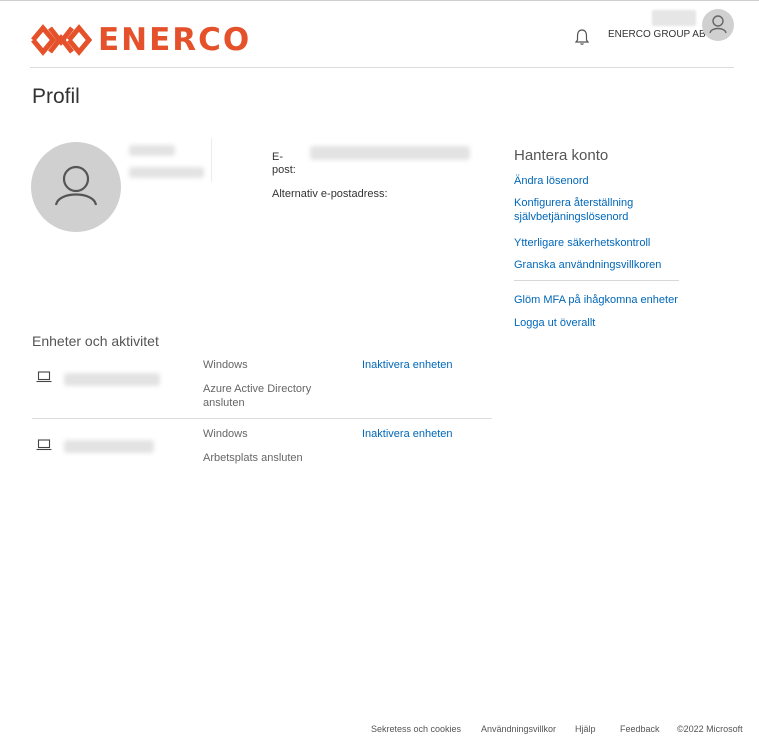 This screenshot has width=759, height=738. I want to click on profile-avatar, so click(76, 187).